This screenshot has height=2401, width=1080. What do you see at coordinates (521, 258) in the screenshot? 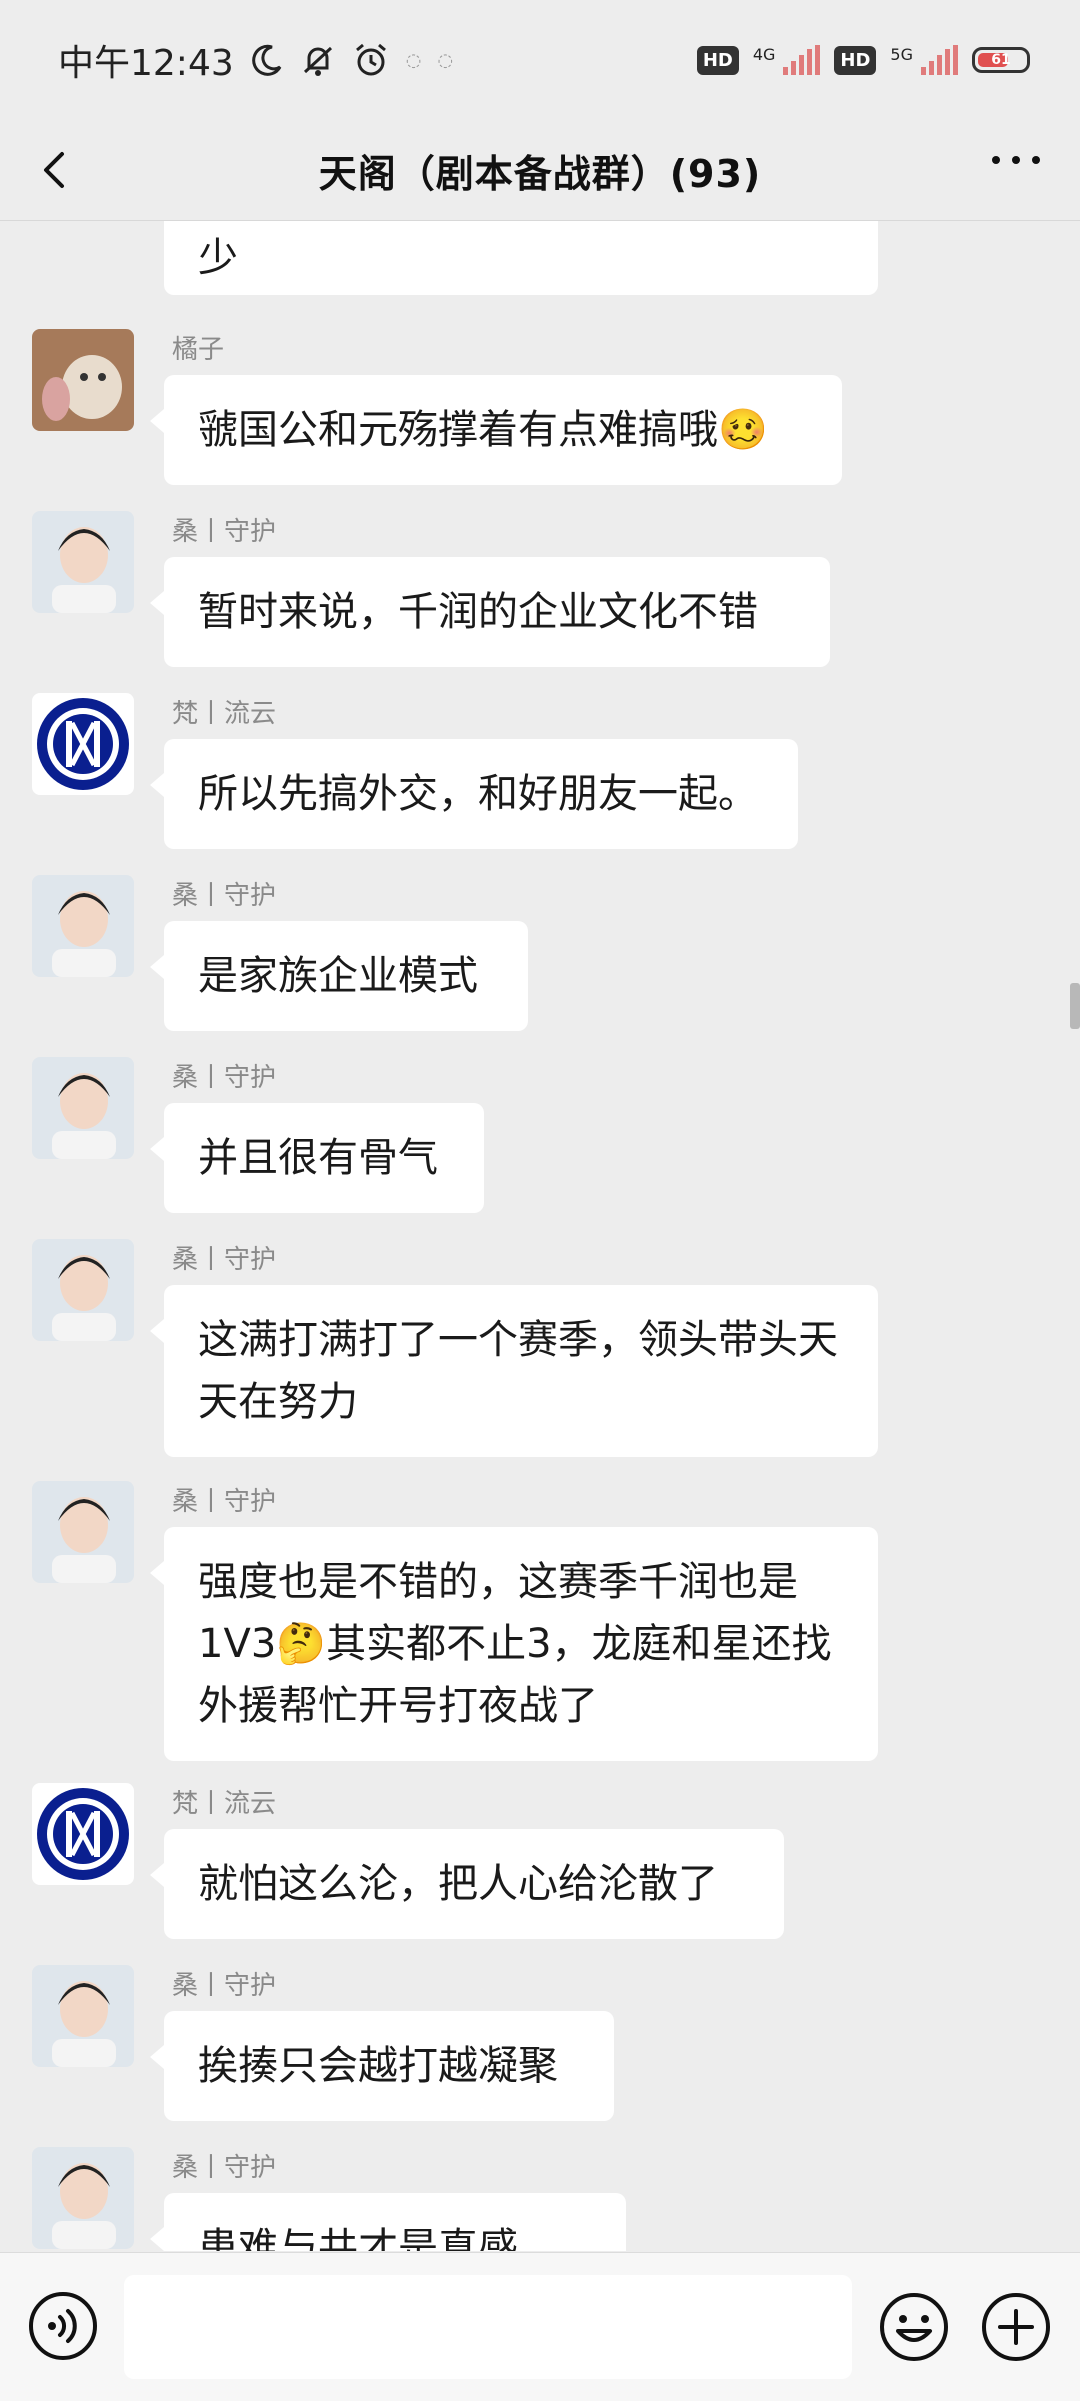
I see `message-bubble: 少` at bounding box center [521, 258].